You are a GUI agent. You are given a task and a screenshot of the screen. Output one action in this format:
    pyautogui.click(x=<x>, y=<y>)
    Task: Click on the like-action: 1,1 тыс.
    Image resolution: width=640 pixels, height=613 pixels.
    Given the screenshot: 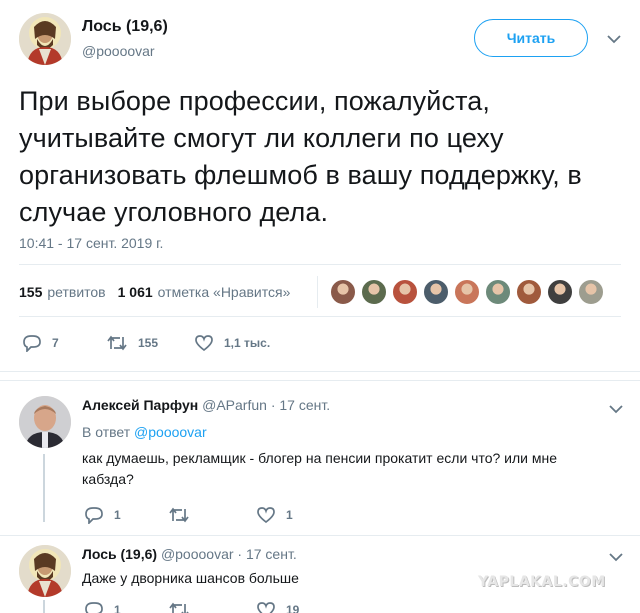 What is the action you would take?
    pyautogui.click(x=232, y=343)
    